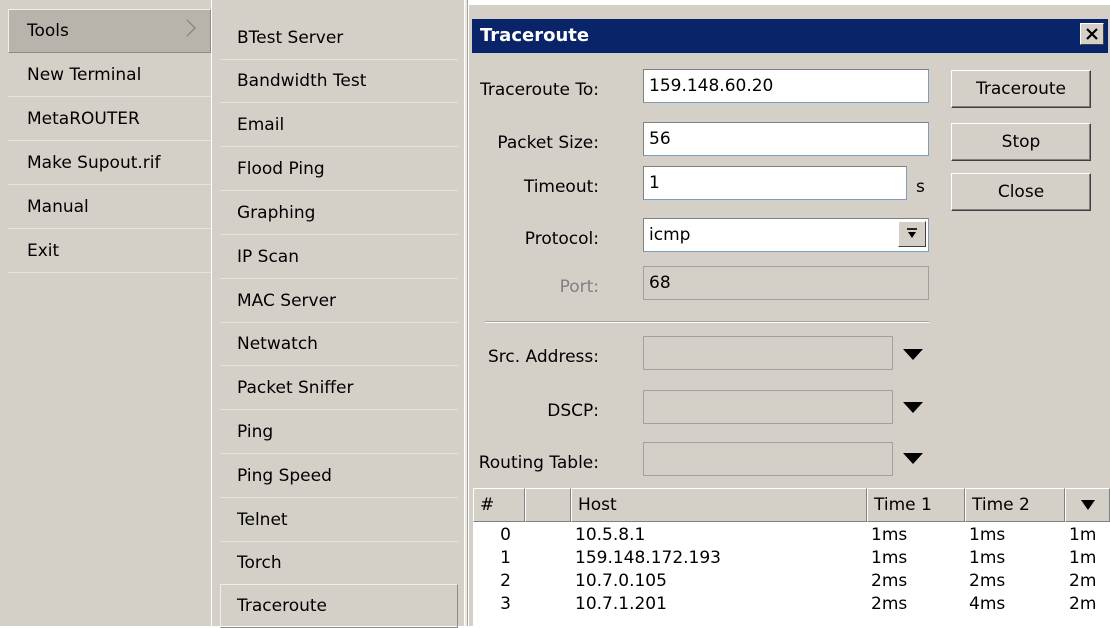  Describe the element at coordinates (775, 183) in the screenshot. I see `timeout-input: 1` at that location.